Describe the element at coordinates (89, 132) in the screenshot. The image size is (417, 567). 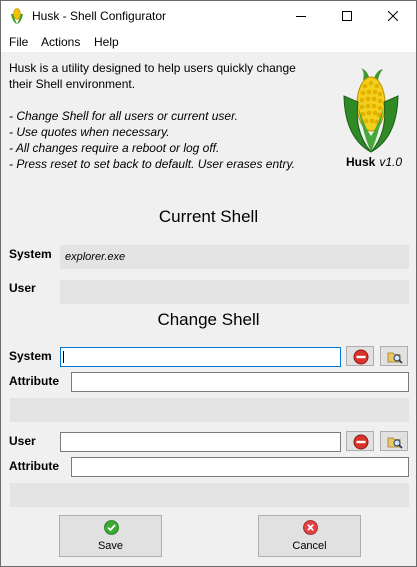
I see `bullet-item: - Use quotes when necessary.` at that location.